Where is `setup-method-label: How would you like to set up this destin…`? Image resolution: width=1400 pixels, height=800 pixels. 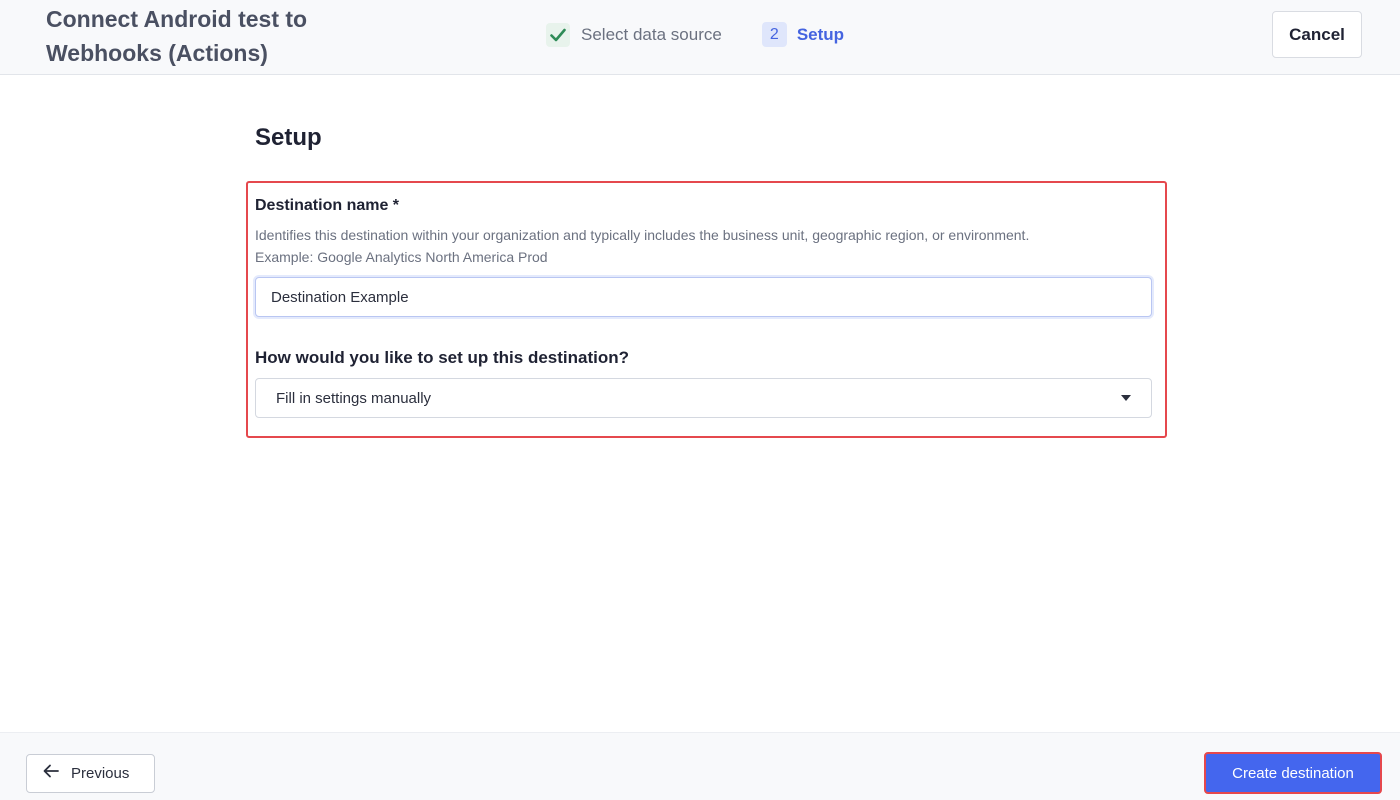
setup-method-label: How would you like to set up this destin… is located at coordinates (442, 357).